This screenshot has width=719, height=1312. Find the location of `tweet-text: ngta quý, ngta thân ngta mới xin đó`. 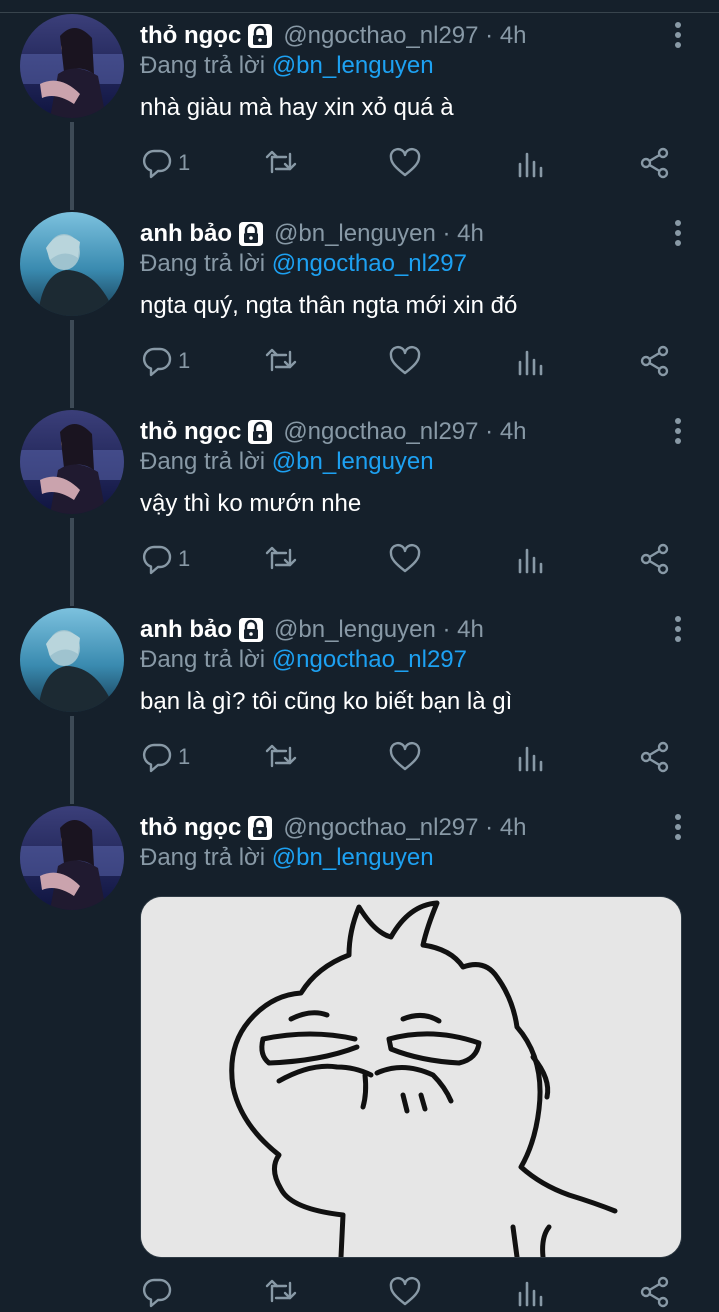

tweet-text: ngta quý, ngta thân ngta mới xin đó is located at coordinates (329, 305).